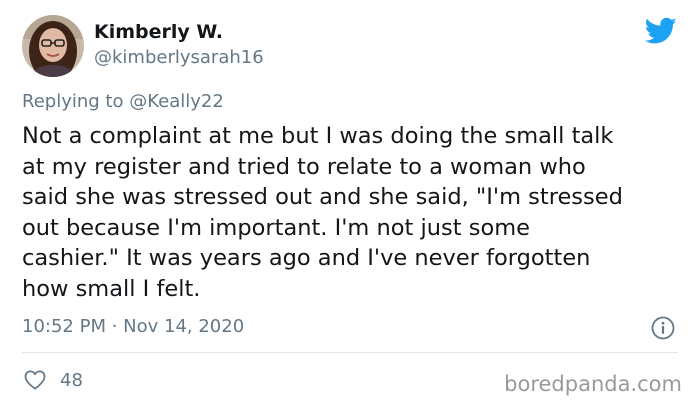  I want to click on display-name: Kimberly W., so click(158, 32).